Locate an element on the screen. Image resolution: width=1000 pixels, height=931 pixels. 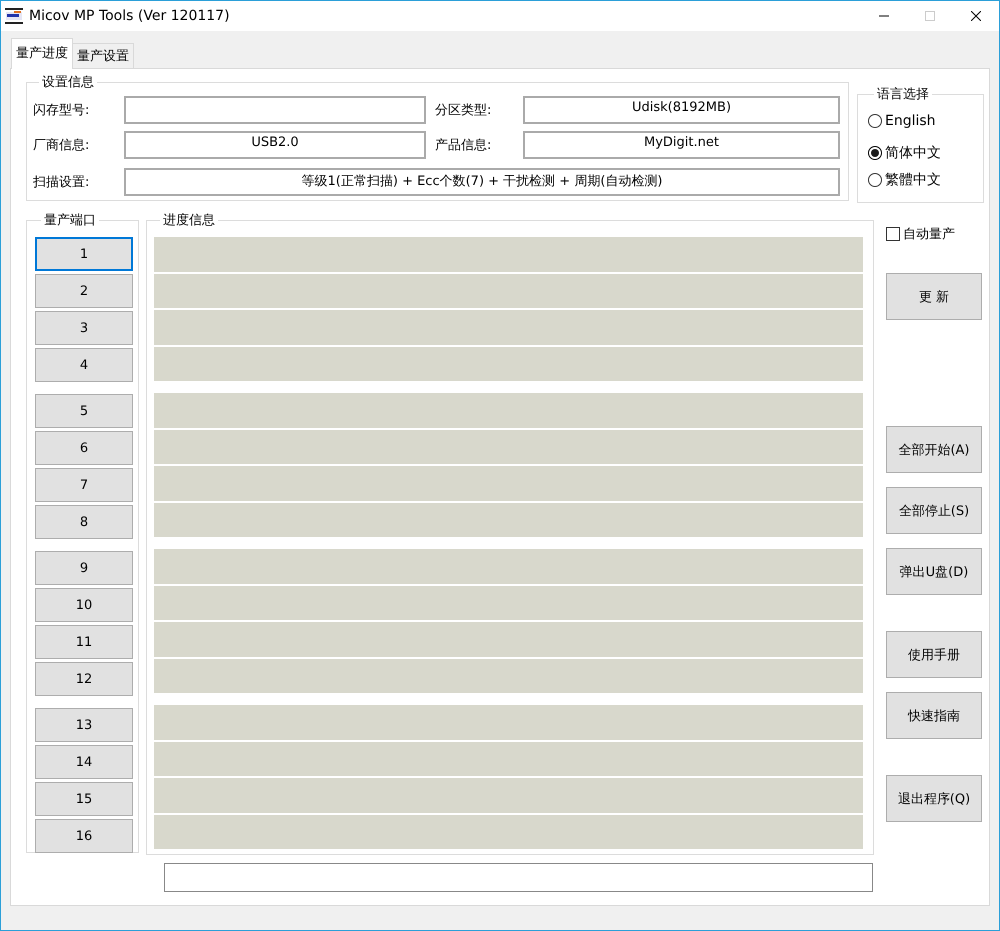
close-icon is located at coordinates (976, 16).